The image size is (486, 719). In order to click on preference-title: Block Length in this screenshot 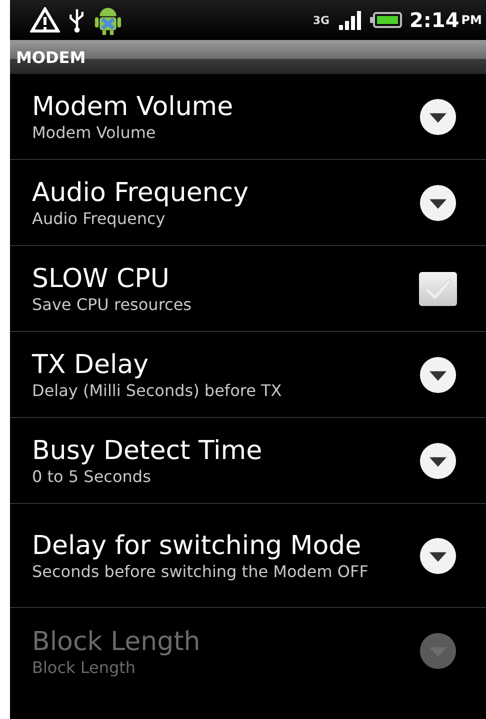, I will do `click(117, 642)`.